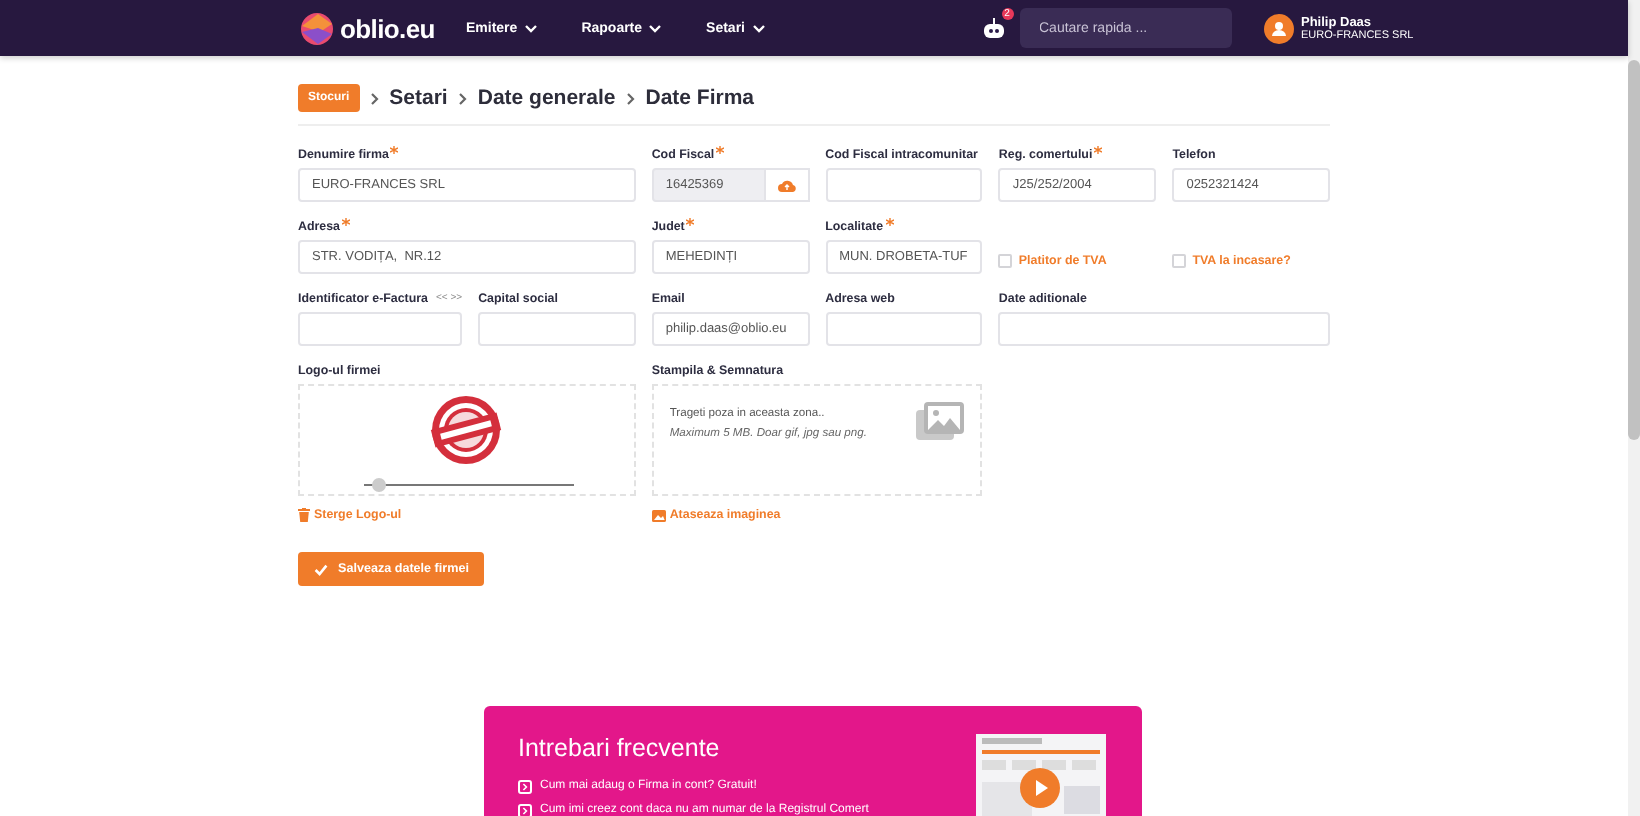 The image size is (1640, 816). I want to click on scrollbar, so click(1634, 408).